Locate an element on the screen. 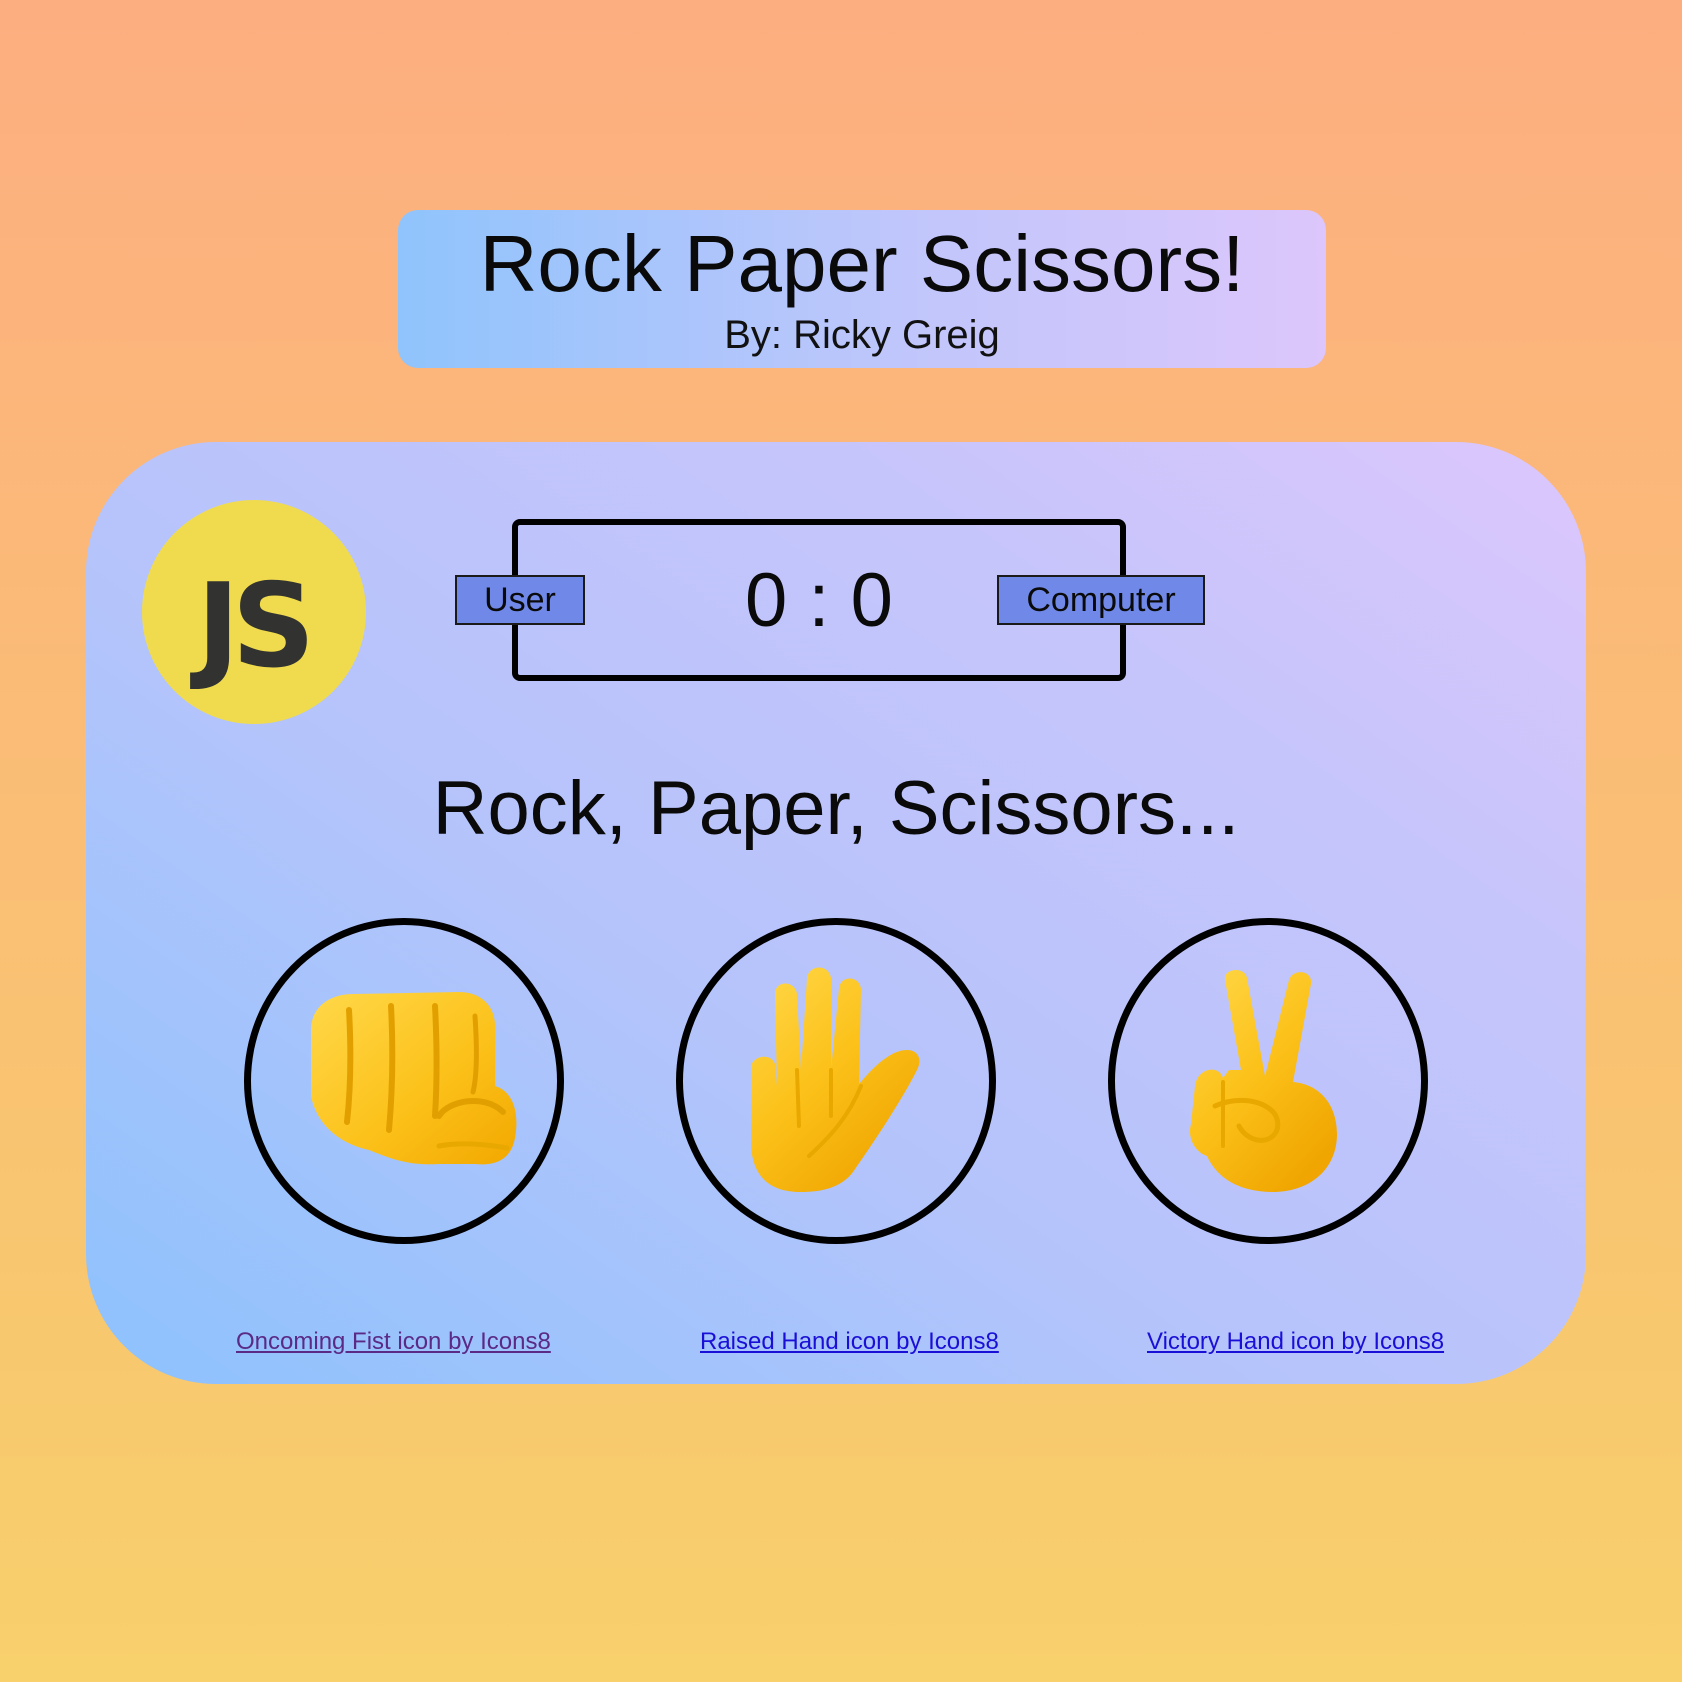 This screenshot has width=1682, height=1682. page-title: Rock Paper Scissors! is located at coordinates (862, 263).